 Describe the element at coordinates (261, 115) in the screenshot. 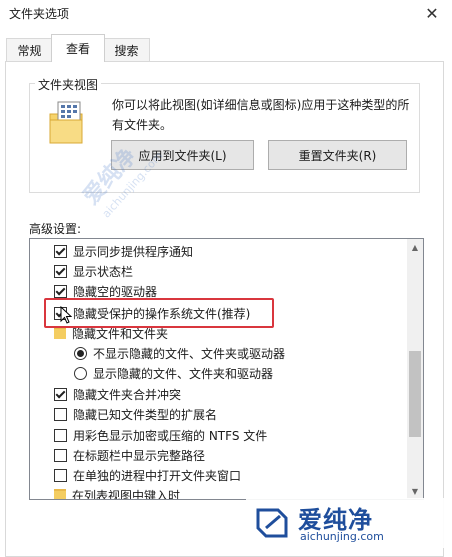

I see `folder-views-description: 你可以将此视图(如详细信息或图标)应用于这种类型的所有文件夹。` at that location.